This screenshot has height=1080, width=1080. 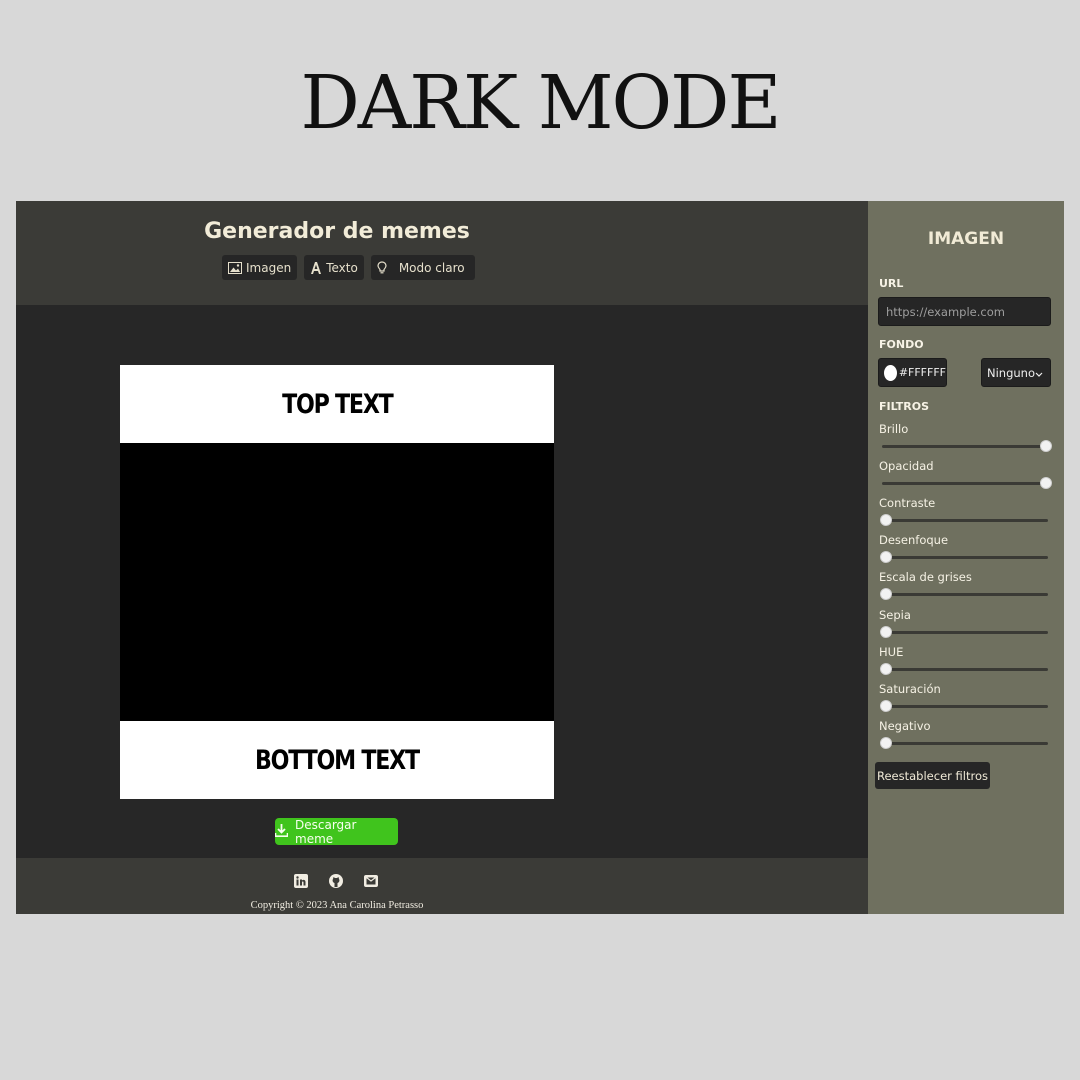 I want to click on download-icon, so click(x=281, y=831).